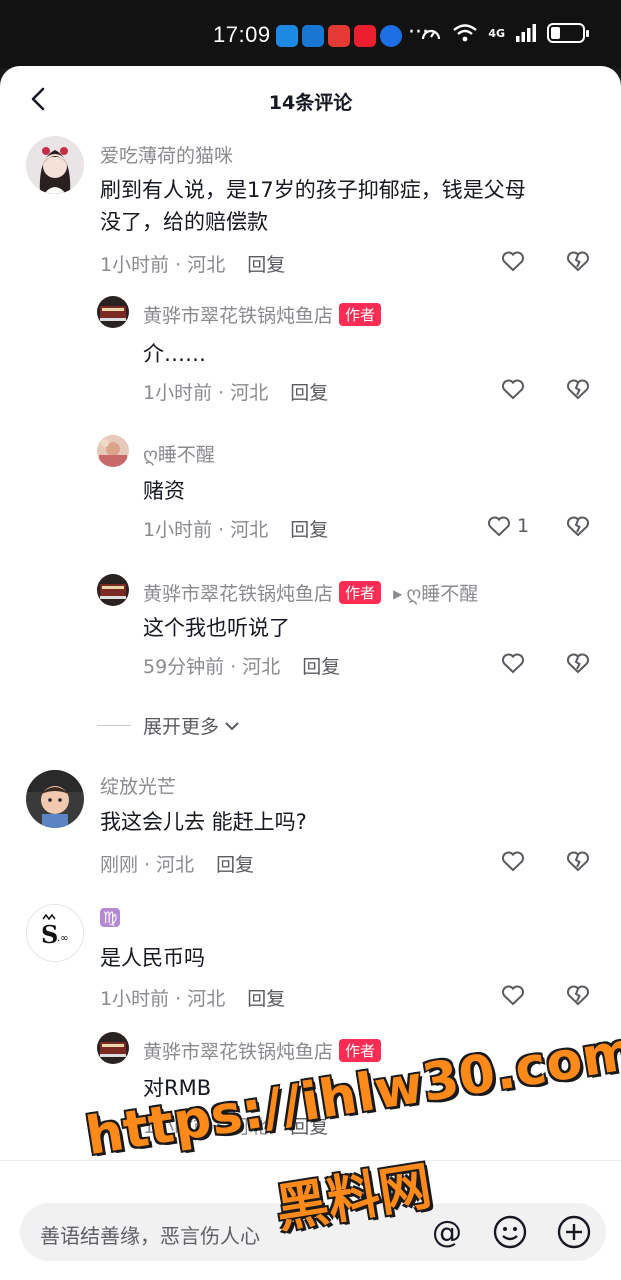 The width and height of the screenshot is (621, 1280). Describe the element at coordinates (203, 822) in the screenshot. I see `comment-text: 我这会儿去 能赶上吗?` at that location.